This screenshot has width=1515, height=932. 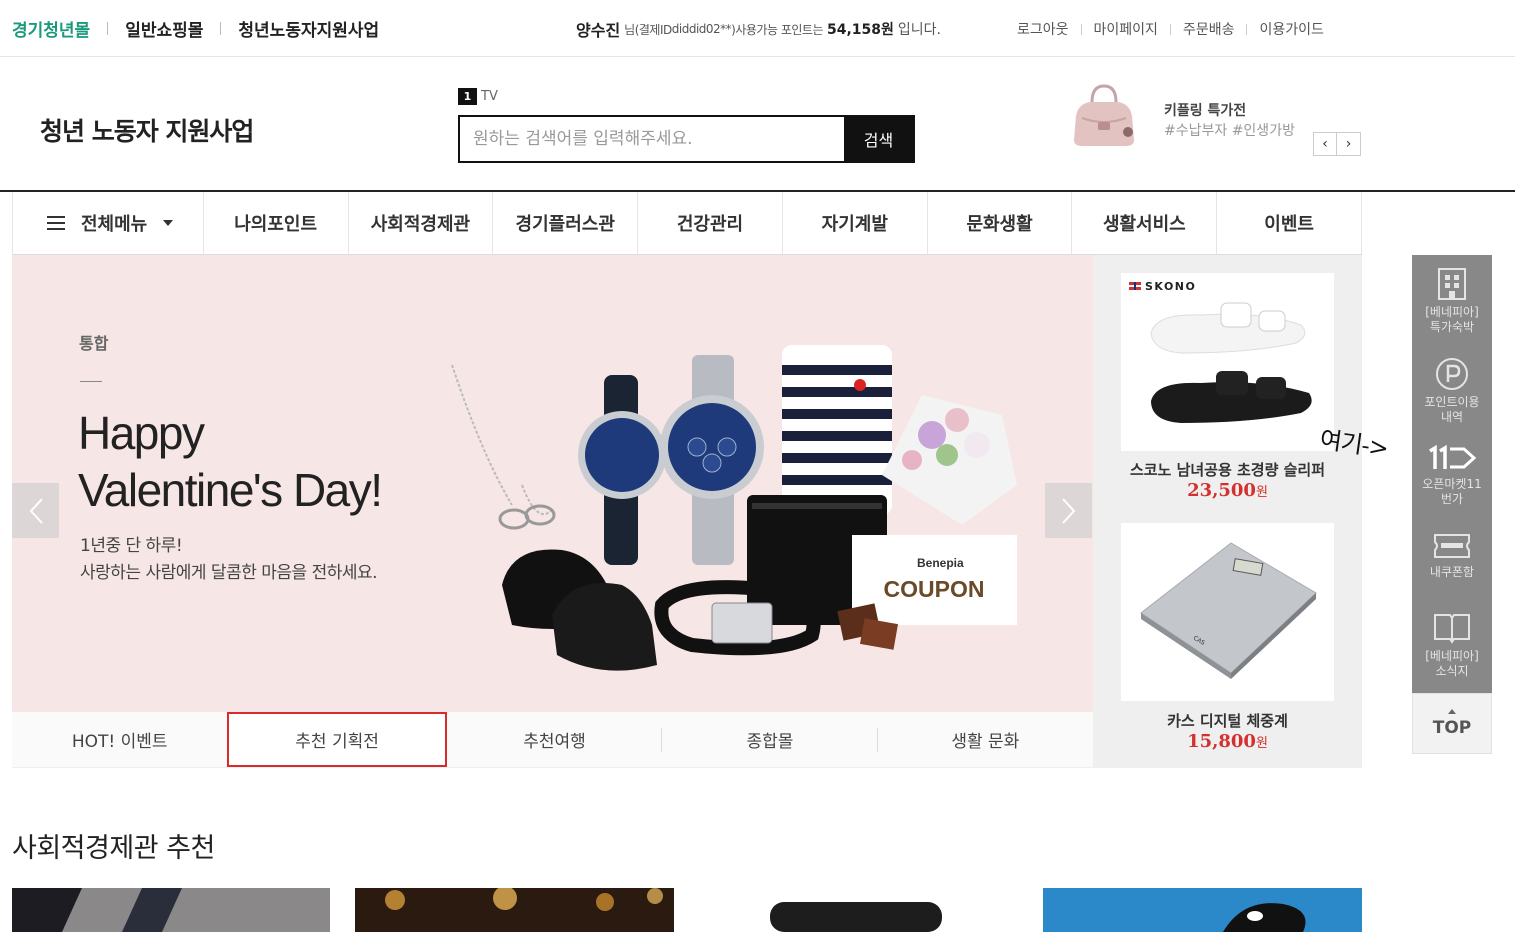 I want to click on tab-hot-event: HOT! 이벤트, so click(x=119, y=739).